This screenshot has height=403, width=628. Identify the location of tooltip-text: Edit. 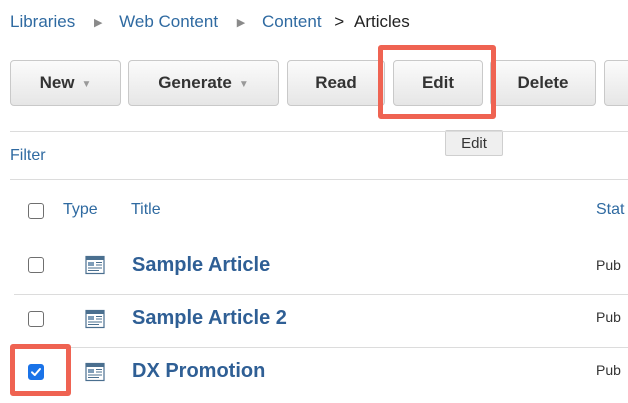
(474, 143).